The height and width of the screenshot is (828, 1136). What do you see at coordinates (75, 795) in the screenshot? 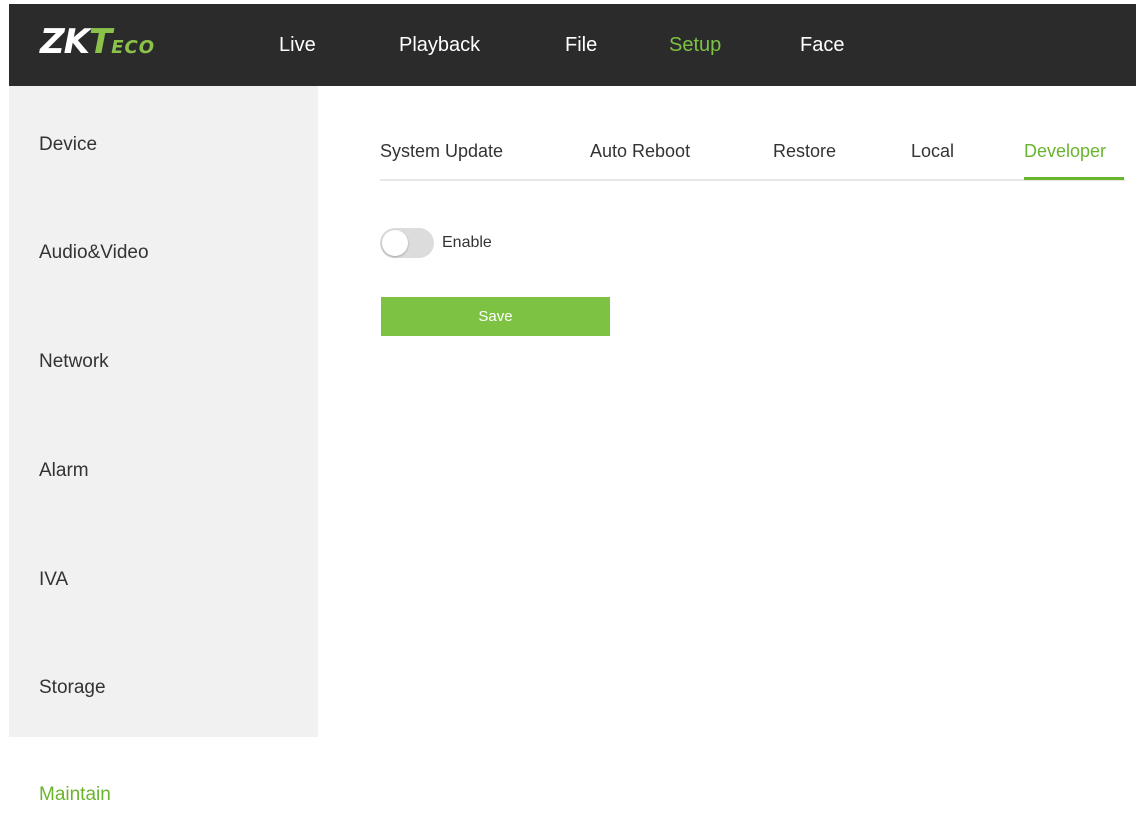
I see `sidebar-item-maintain: Maintain` at bounding box center [75, 795].